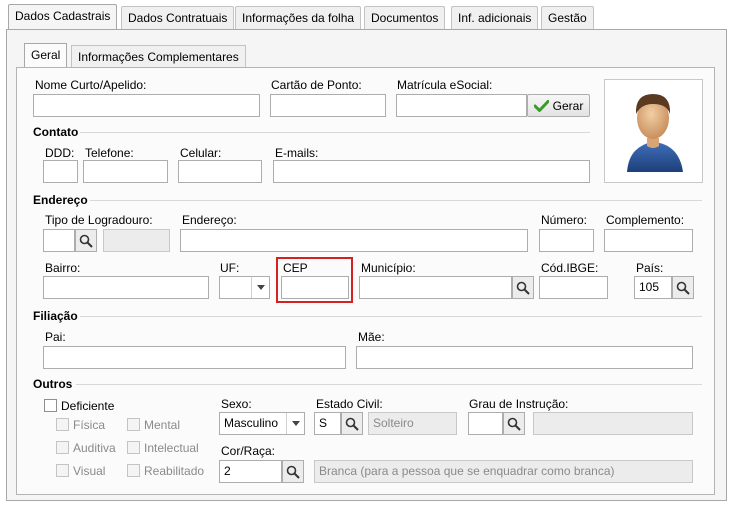 The width and height of the screenshot is (734, 518). Describe the element at coordinates (650, 268) in the screenshot. I see `pais-label: País:` at that location.